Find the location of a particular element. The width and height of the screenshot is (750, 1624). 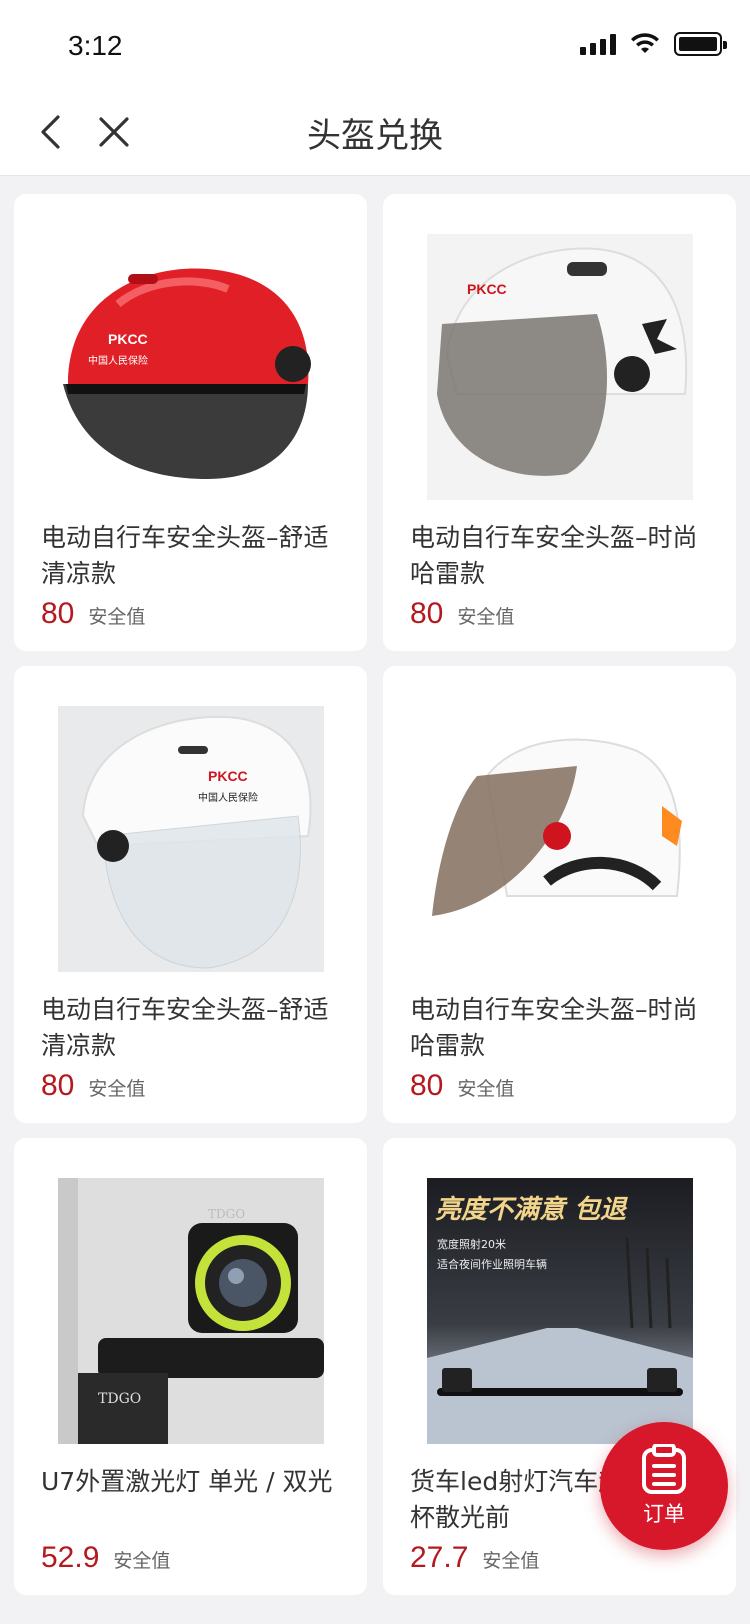

wifi-icon is located at coordinates (645, 43).